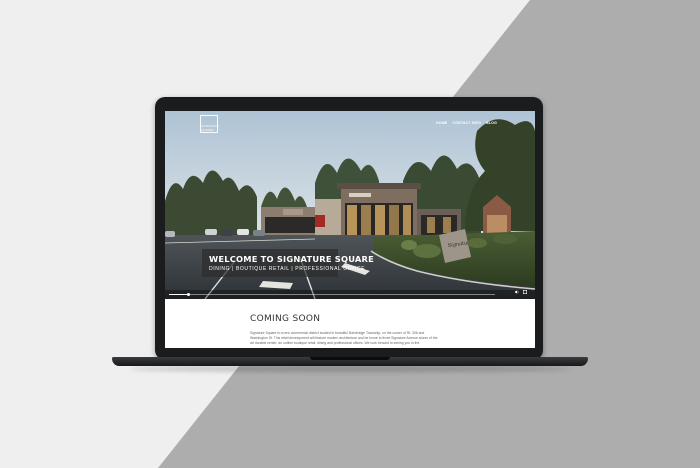 Image resolution: width=700 pixels, height=468 pixels. What do you see at coordinates (285, 319) in the screenshot?
I see `coming-soon-heading: COMING SOON` at bounding box center [285, 319].